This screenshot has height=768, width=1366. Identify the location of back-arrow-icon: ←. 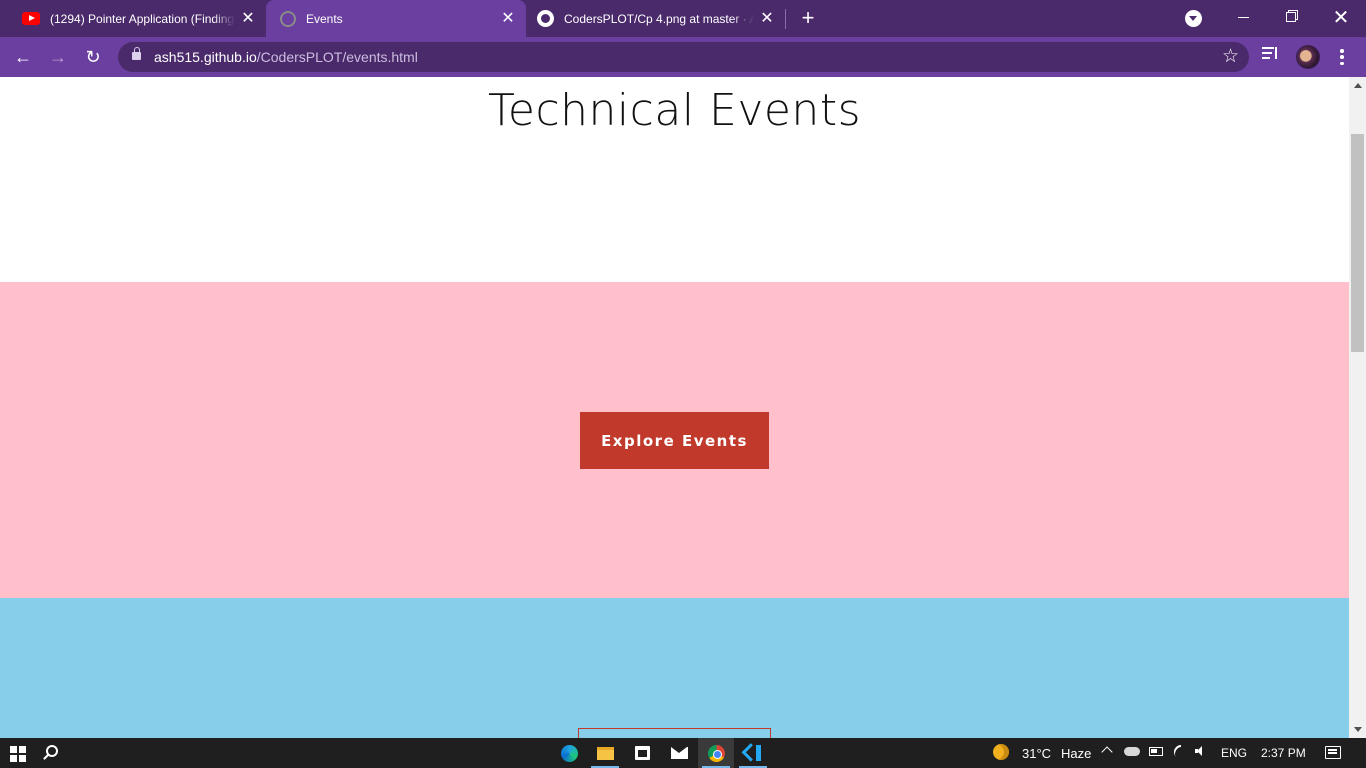
(23, 57).